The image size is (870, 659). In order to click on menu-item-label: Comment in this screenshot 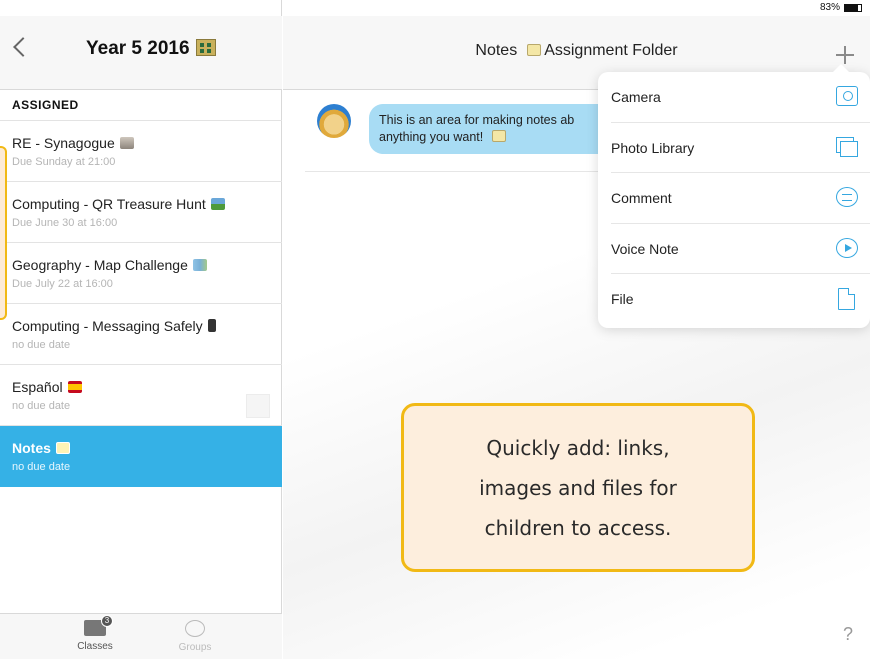, I will do `click(641, 198)`.